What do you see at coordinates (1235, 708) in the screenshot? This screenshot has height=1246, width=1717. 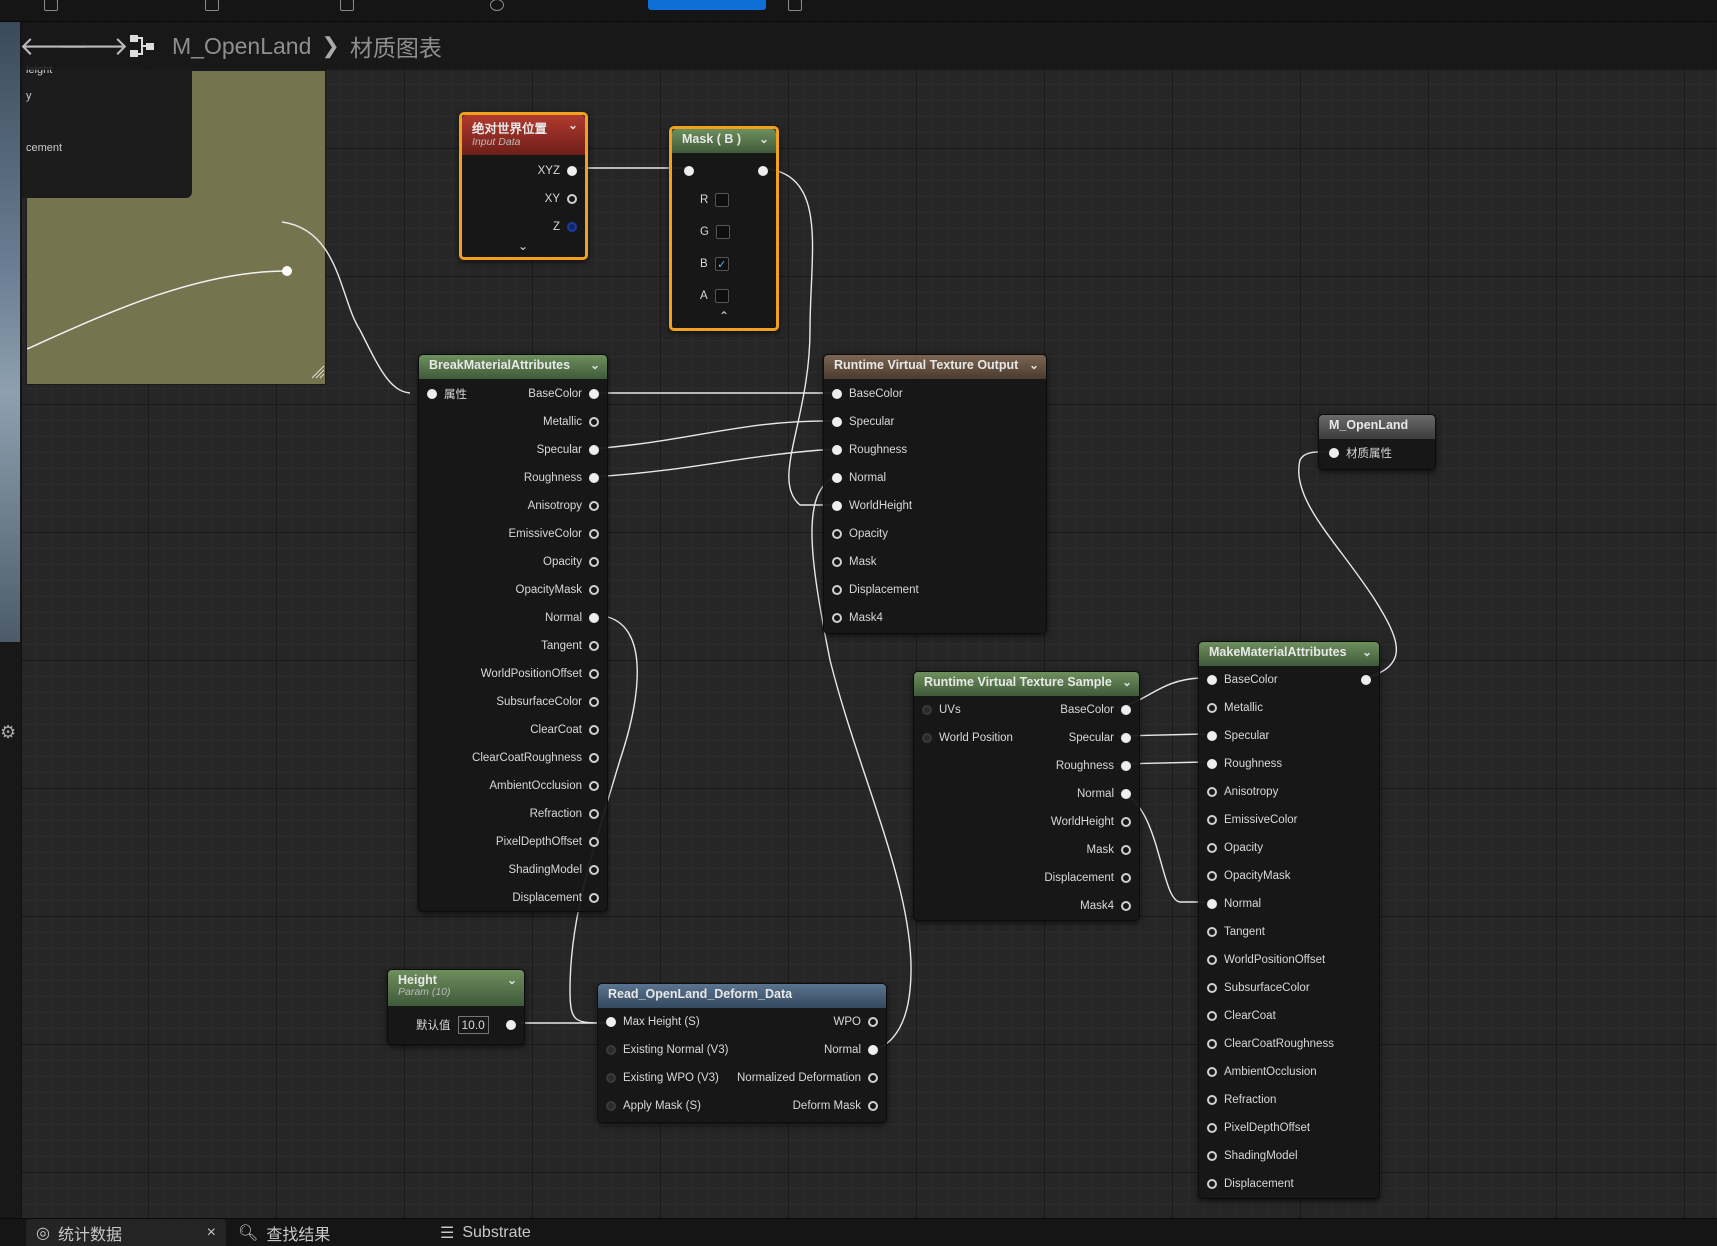 I see `input-pin: Metallic` at bounding box center [1235, 708].